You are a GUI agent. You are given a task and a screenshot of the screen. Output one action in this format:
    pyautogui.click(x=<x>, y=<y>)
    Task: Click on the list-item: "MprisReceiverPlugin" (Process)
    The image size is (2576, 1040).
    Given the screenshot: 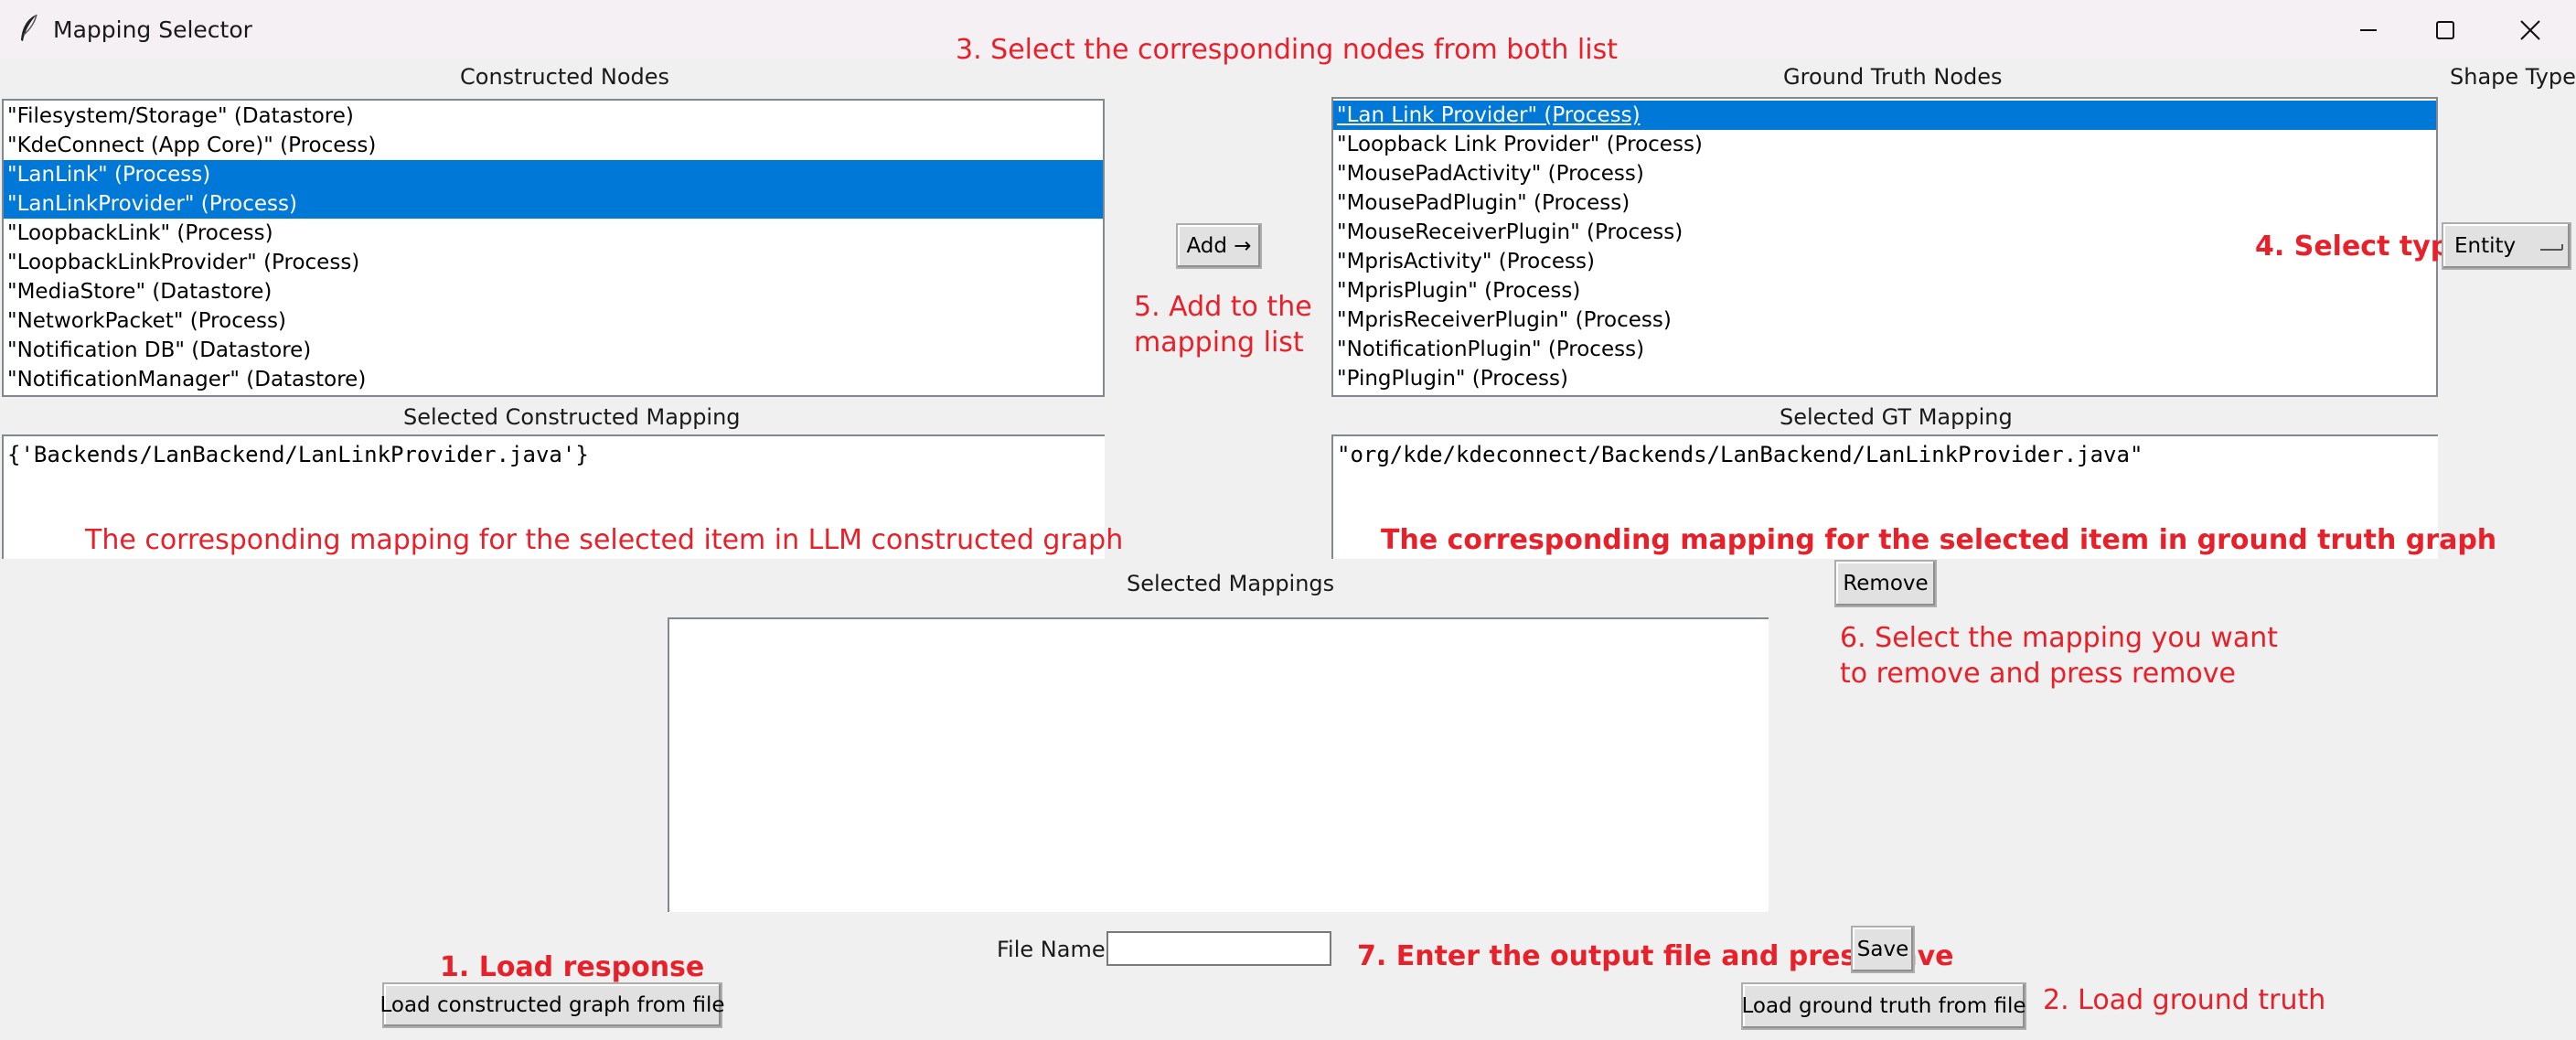 What is the action you would take?
    pyautogui.click(x=1884, y=320)
    